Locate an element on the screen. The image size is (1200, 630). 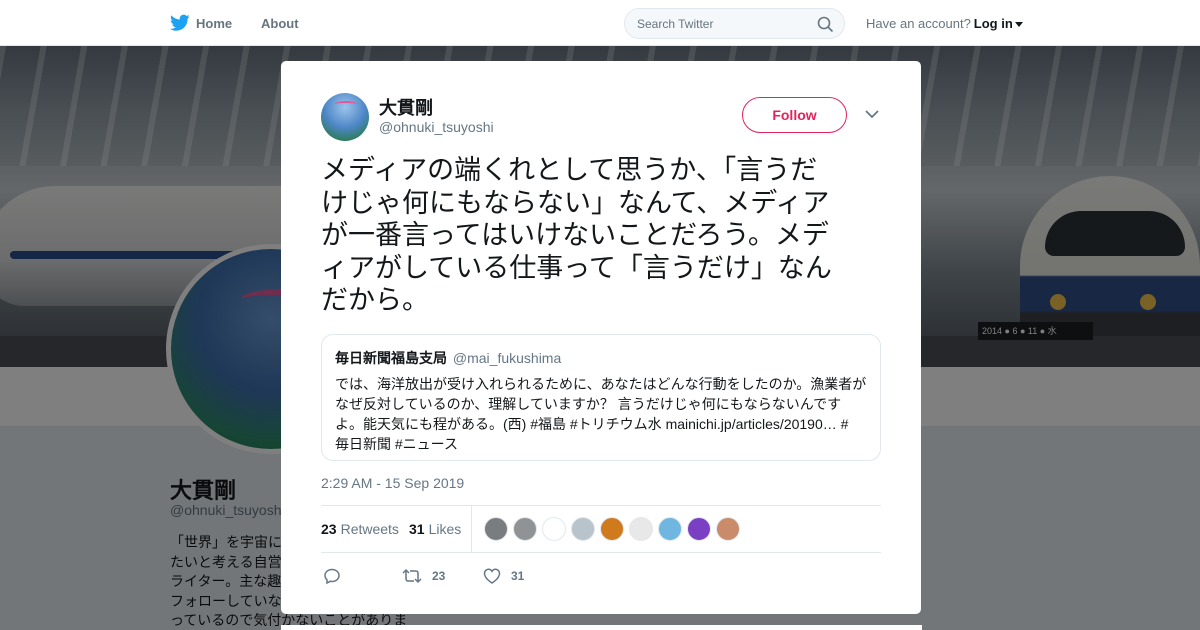
have-account-text: Have an account? is located at coordinates (918, 23).